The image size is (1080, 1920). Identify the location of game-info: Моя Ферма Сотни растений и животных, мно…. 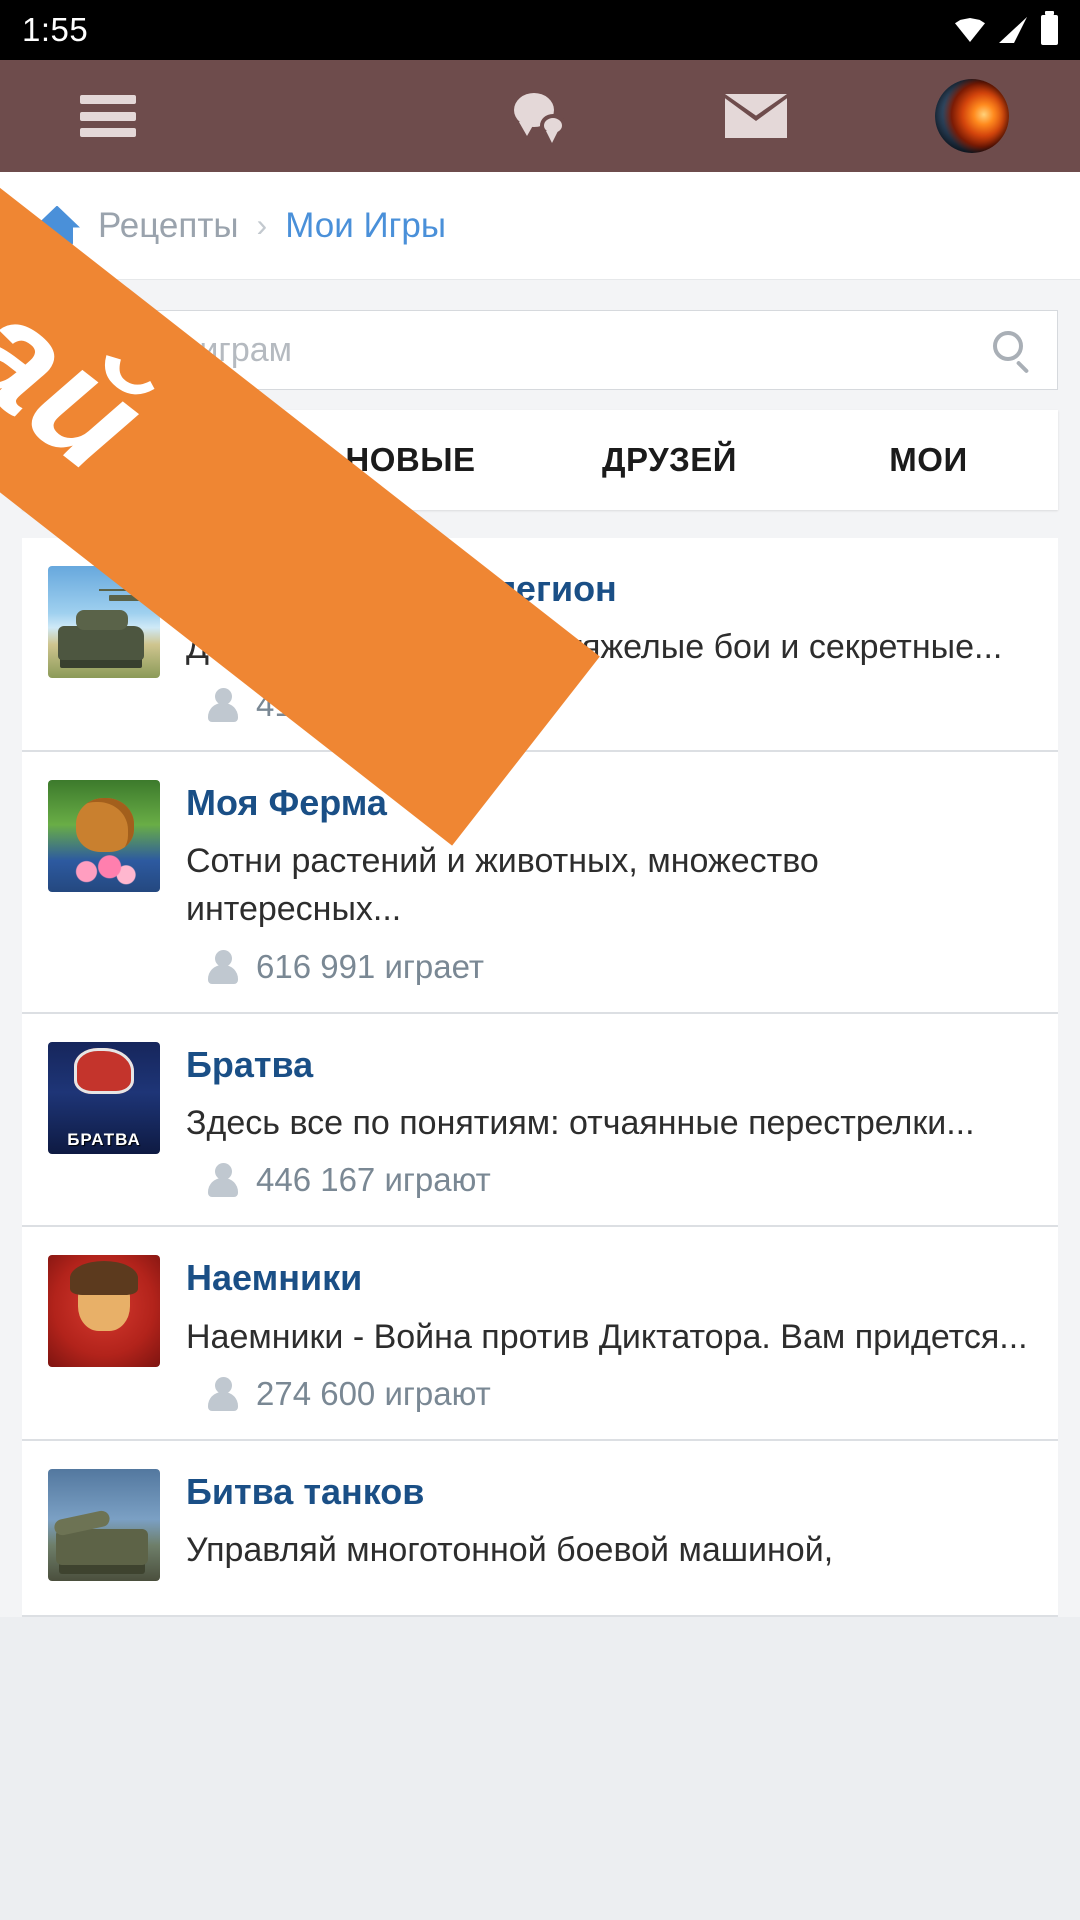
(609, 883).